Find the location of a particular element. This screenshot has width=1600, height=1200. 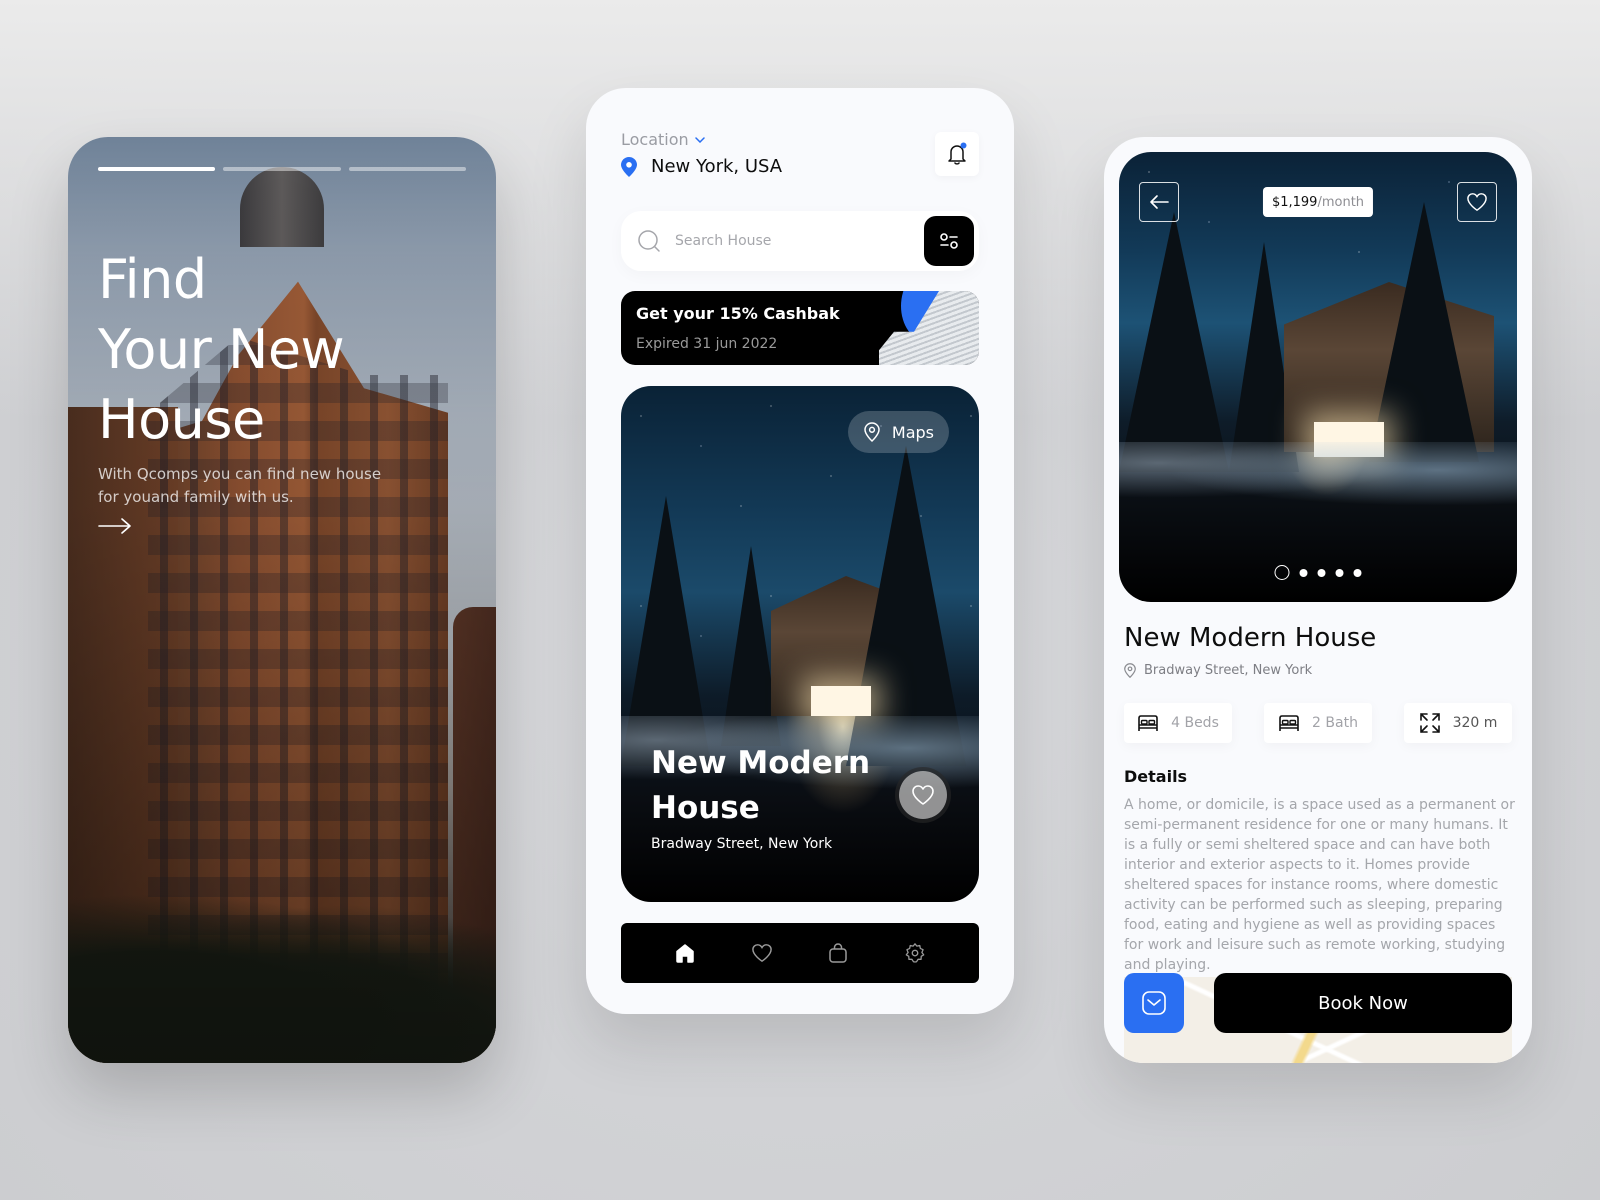

arrow-right-icon is located at coordinates (114, 526).